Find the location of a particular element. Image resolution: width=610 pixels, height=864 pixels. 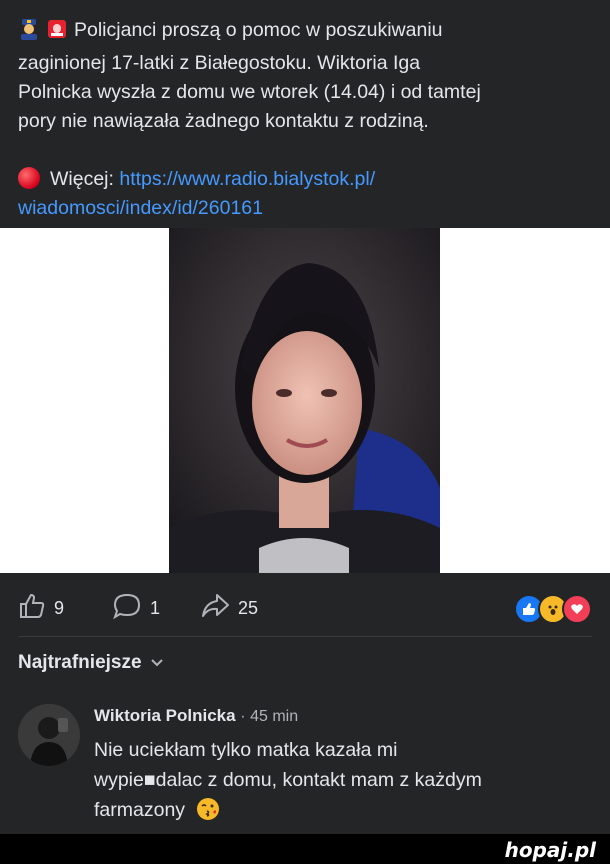

comment-line-3: farmazony is located at coordinates (140, 810).